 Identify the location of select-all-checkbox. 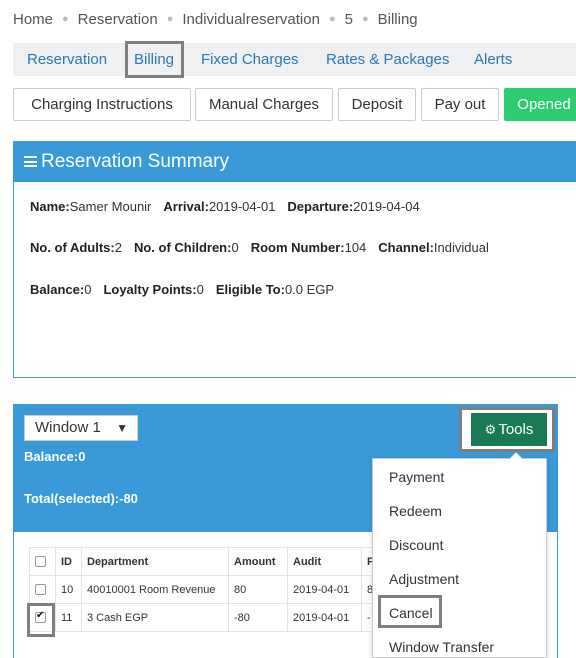
(40, 561).